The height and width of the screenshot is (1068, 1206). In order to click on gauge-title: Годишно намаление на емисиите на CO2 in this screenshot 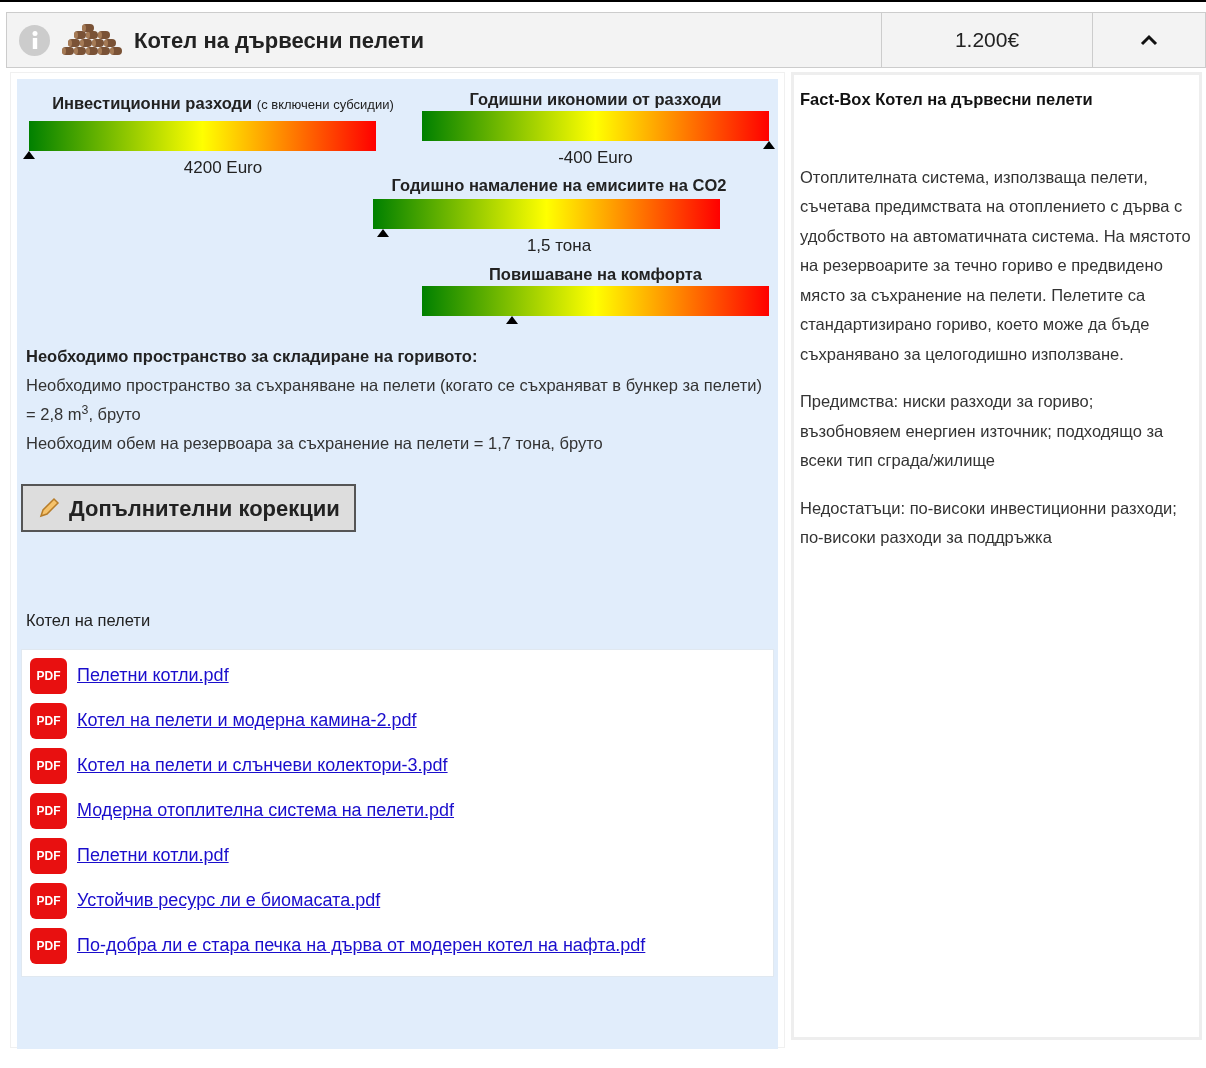, I will do `click(559, 185)`.